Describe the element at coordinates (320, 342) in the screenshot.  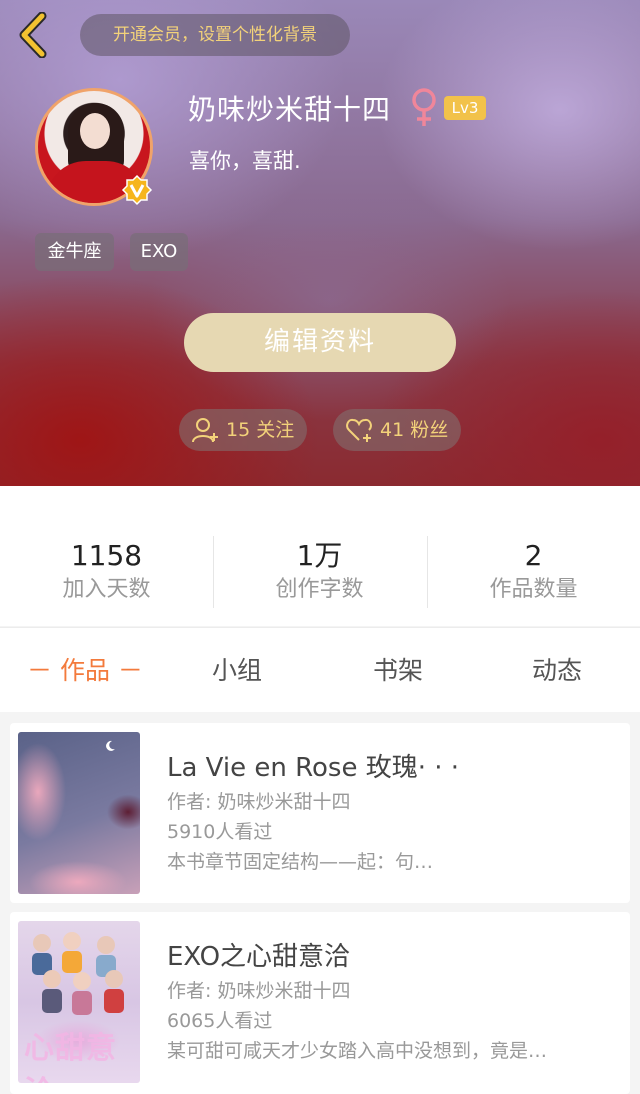
I see `edit-profile-button: 编辑资料` at that location.